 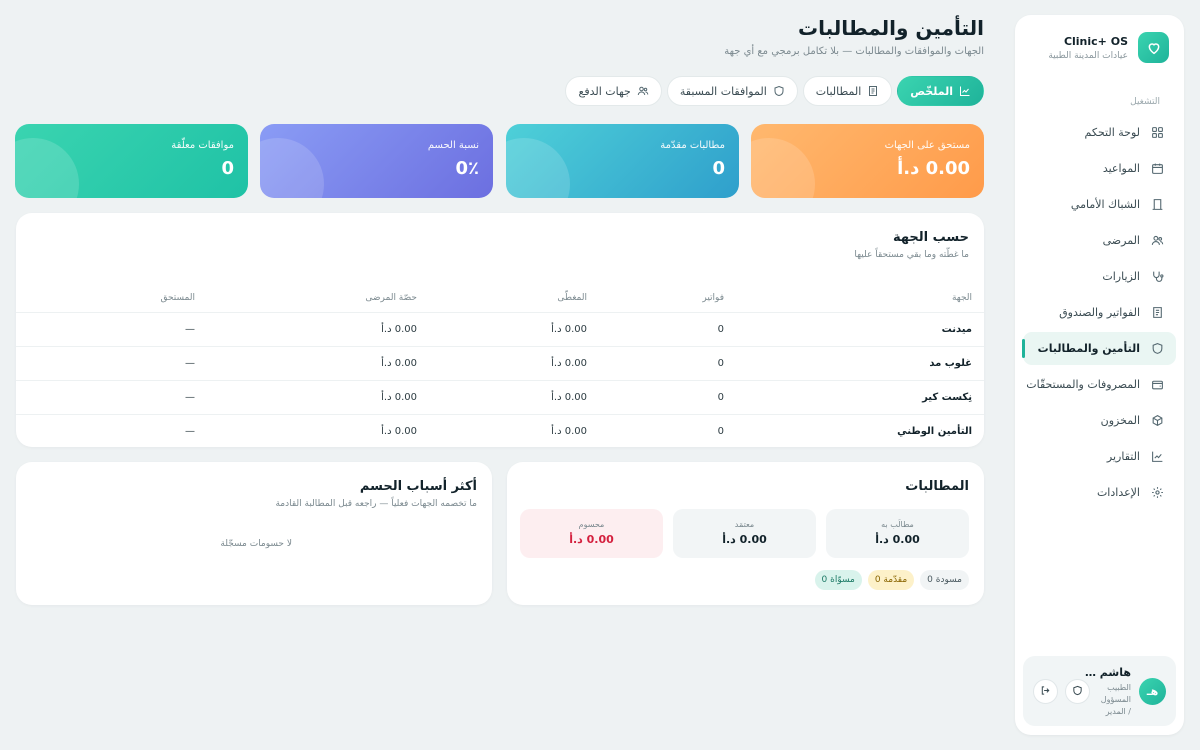 What do you see at coordinates (572, 298) in the screenshot?
I see `column-header: المغطّى` at bounding box center [572, 298].